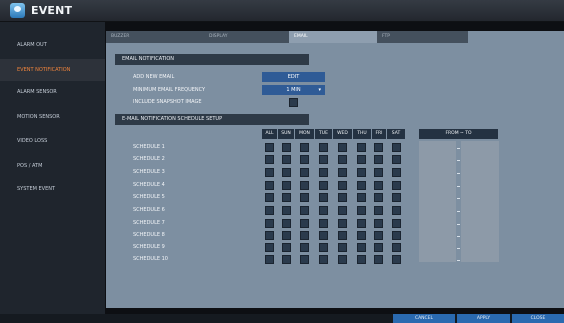 Image resolution: width=564 pixels, height=323 pixels. Describe the element at coordinates (342, 223) in the screenshot. I see `schedule-7-wed-checkbox` at that location.